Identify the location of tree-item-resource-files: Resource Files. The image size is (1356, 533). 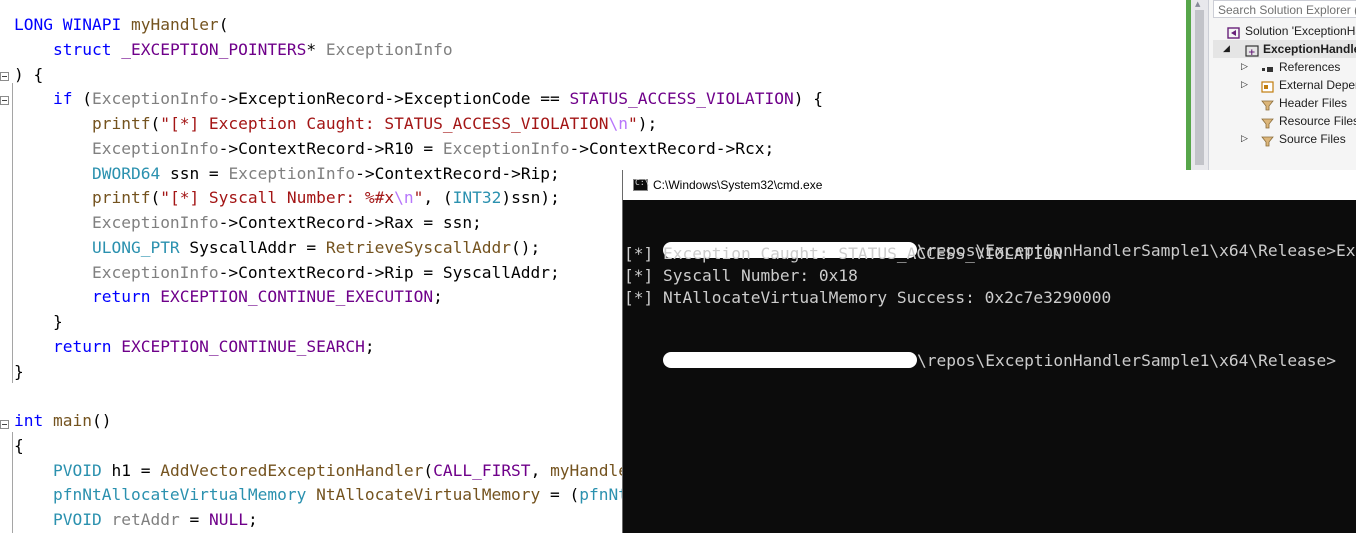
(1298, 121).